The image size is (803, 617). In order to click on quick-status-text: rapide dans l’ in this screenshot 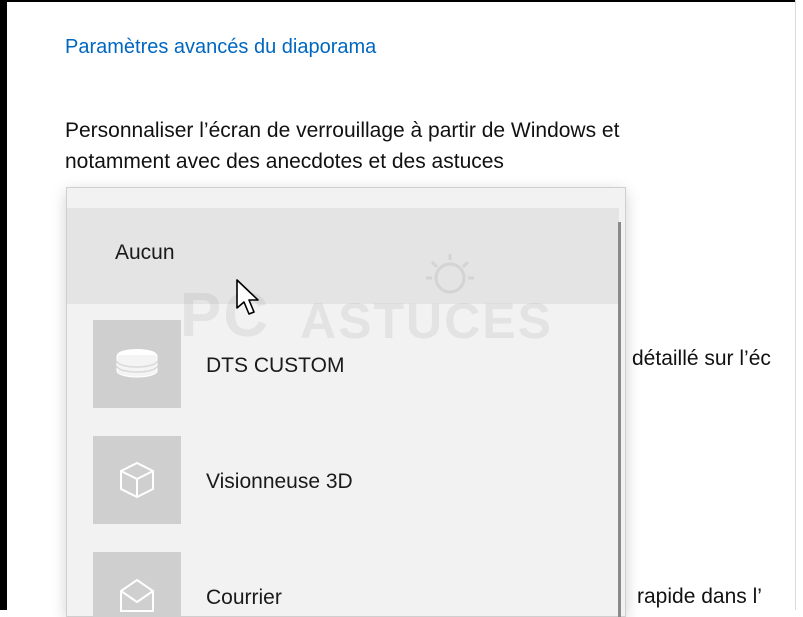, I will do `click(699, 596)`.